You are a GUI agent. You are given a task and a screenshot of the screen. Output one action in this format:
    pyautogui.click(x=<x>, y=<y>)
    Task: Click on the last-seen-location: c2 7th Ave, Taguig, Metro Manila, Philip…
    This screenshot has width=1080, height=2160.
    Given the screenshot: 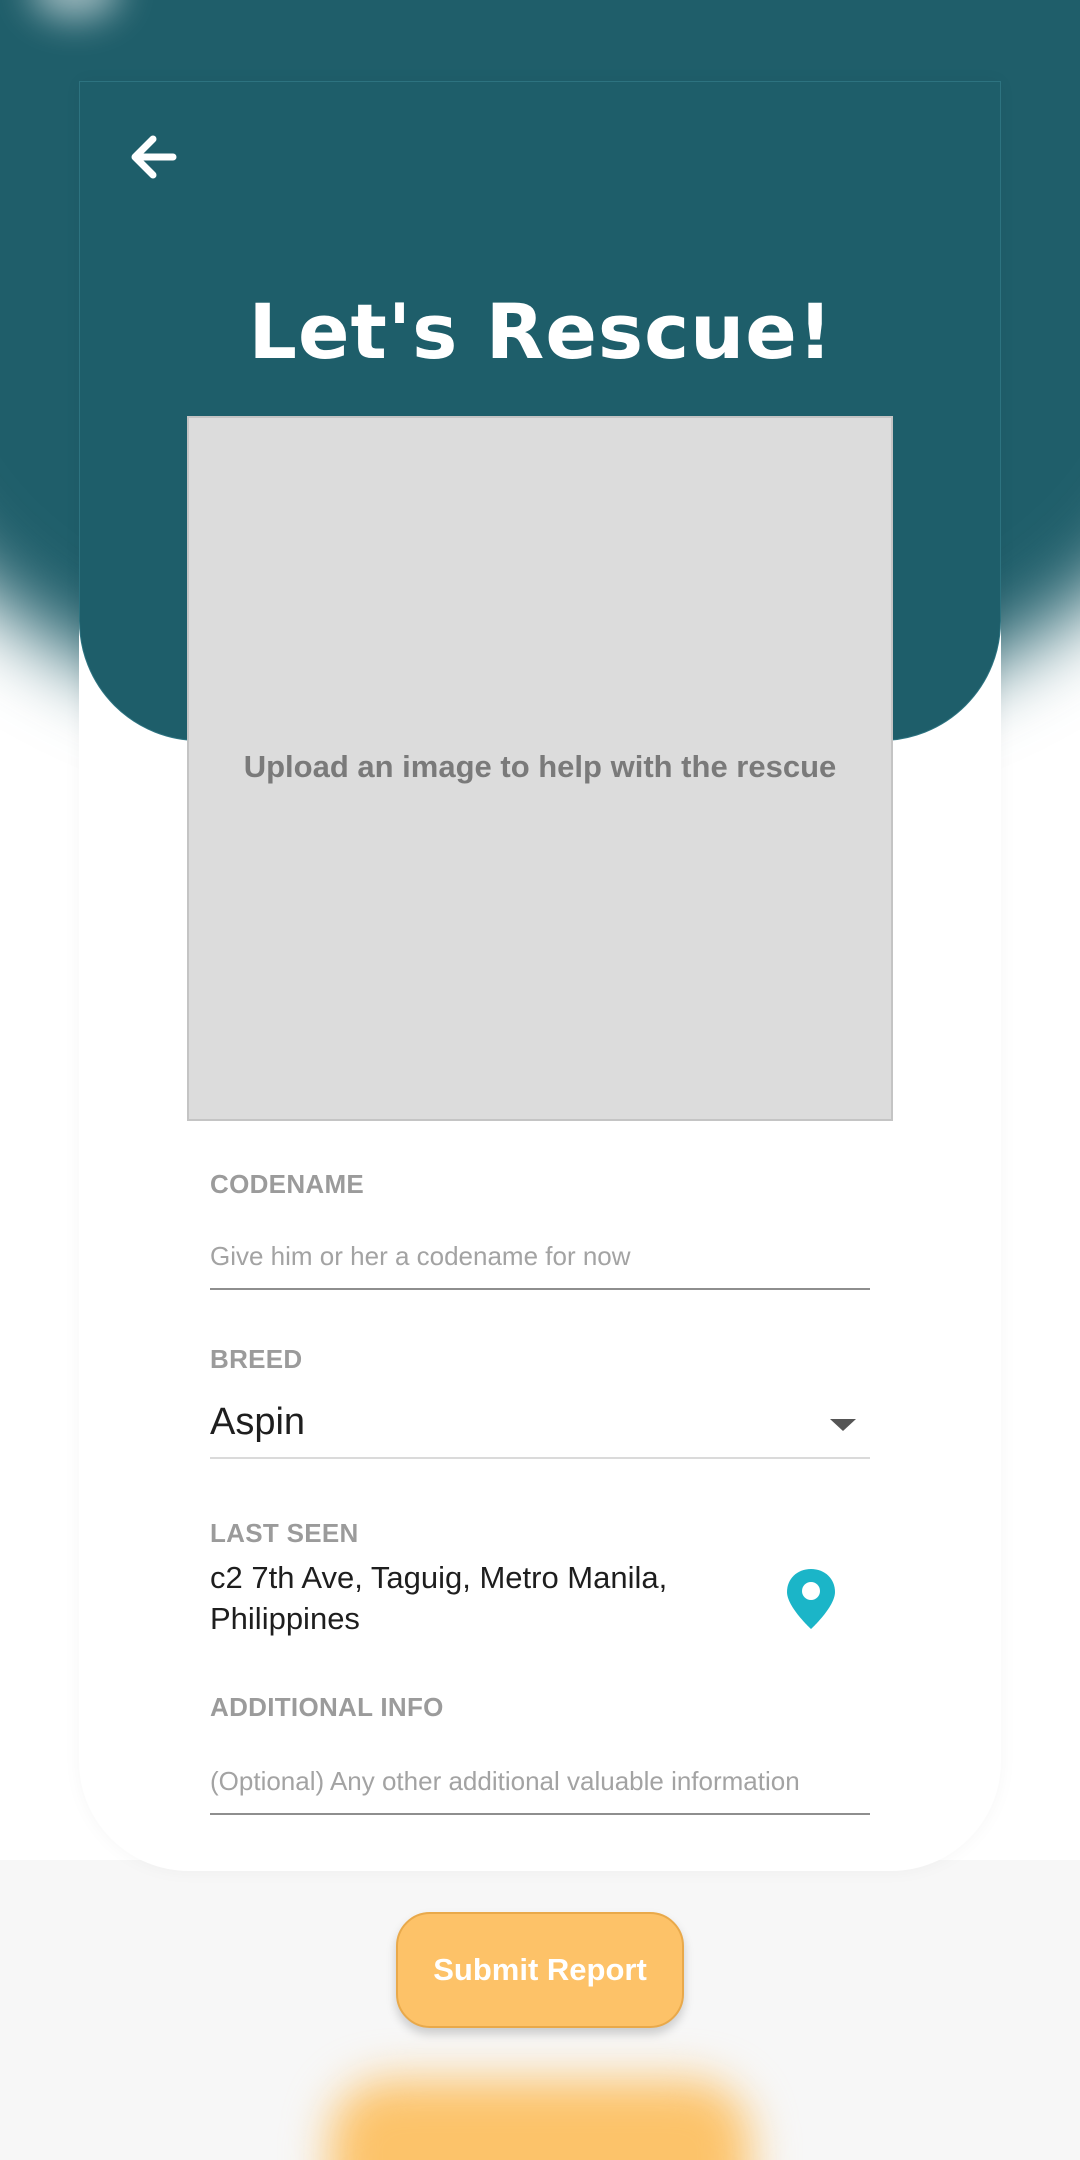 What is the action you would take?
    pyautogui.click(x=439, y=1598)
    